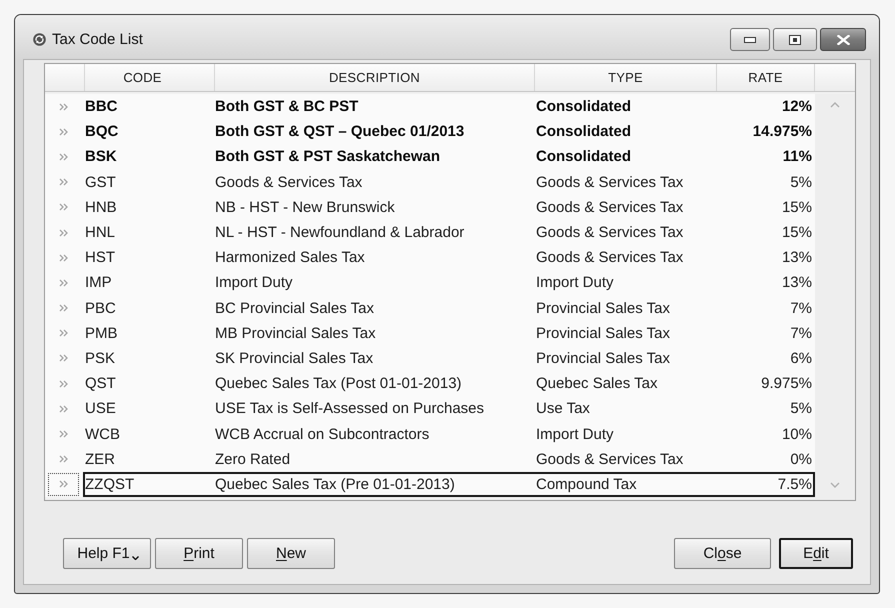  Describe the element at coordinates (796, 258) in the screenshot. I see `table-cell-text: 13%` at that location.